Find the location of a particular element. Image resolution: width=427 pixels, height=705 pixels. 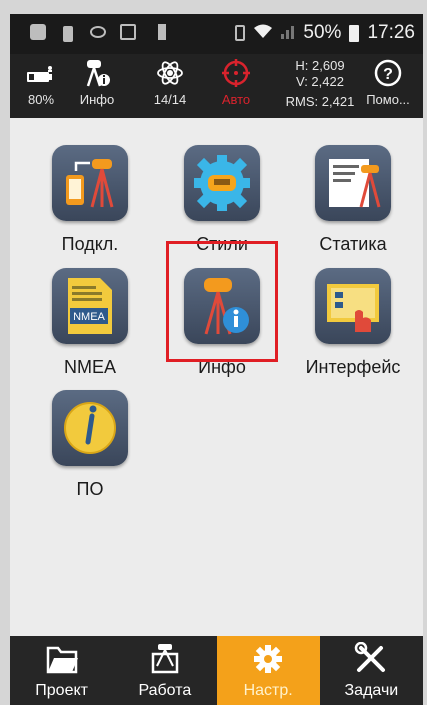

status-bar: 50% 17:26 is located at coordinates (216, 34).